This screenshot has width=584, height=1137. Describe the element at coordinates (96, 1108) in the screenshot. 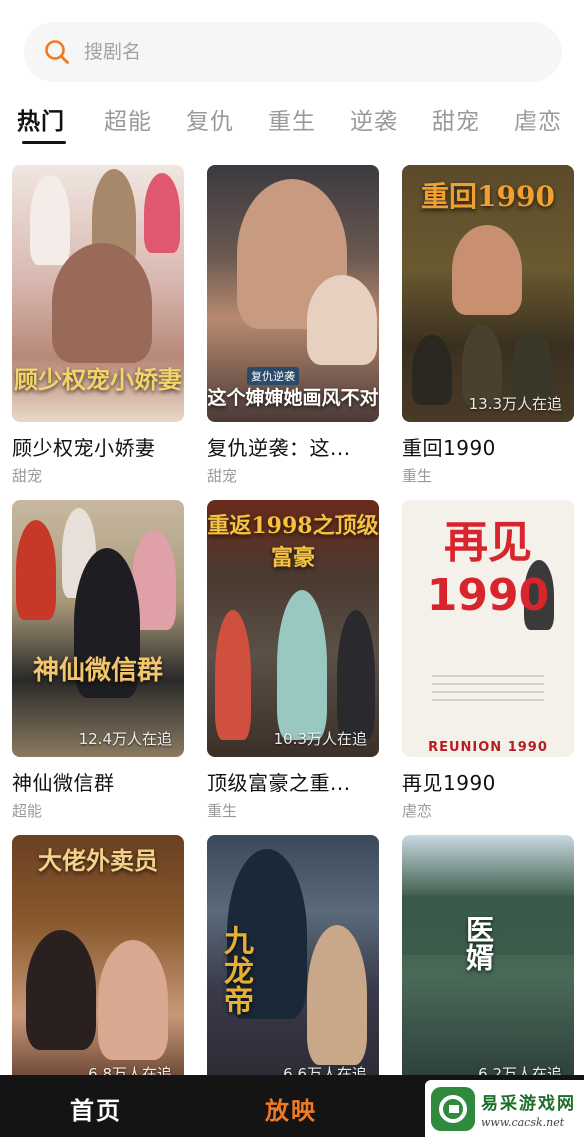

I see `nav-home: 首页` at that location.